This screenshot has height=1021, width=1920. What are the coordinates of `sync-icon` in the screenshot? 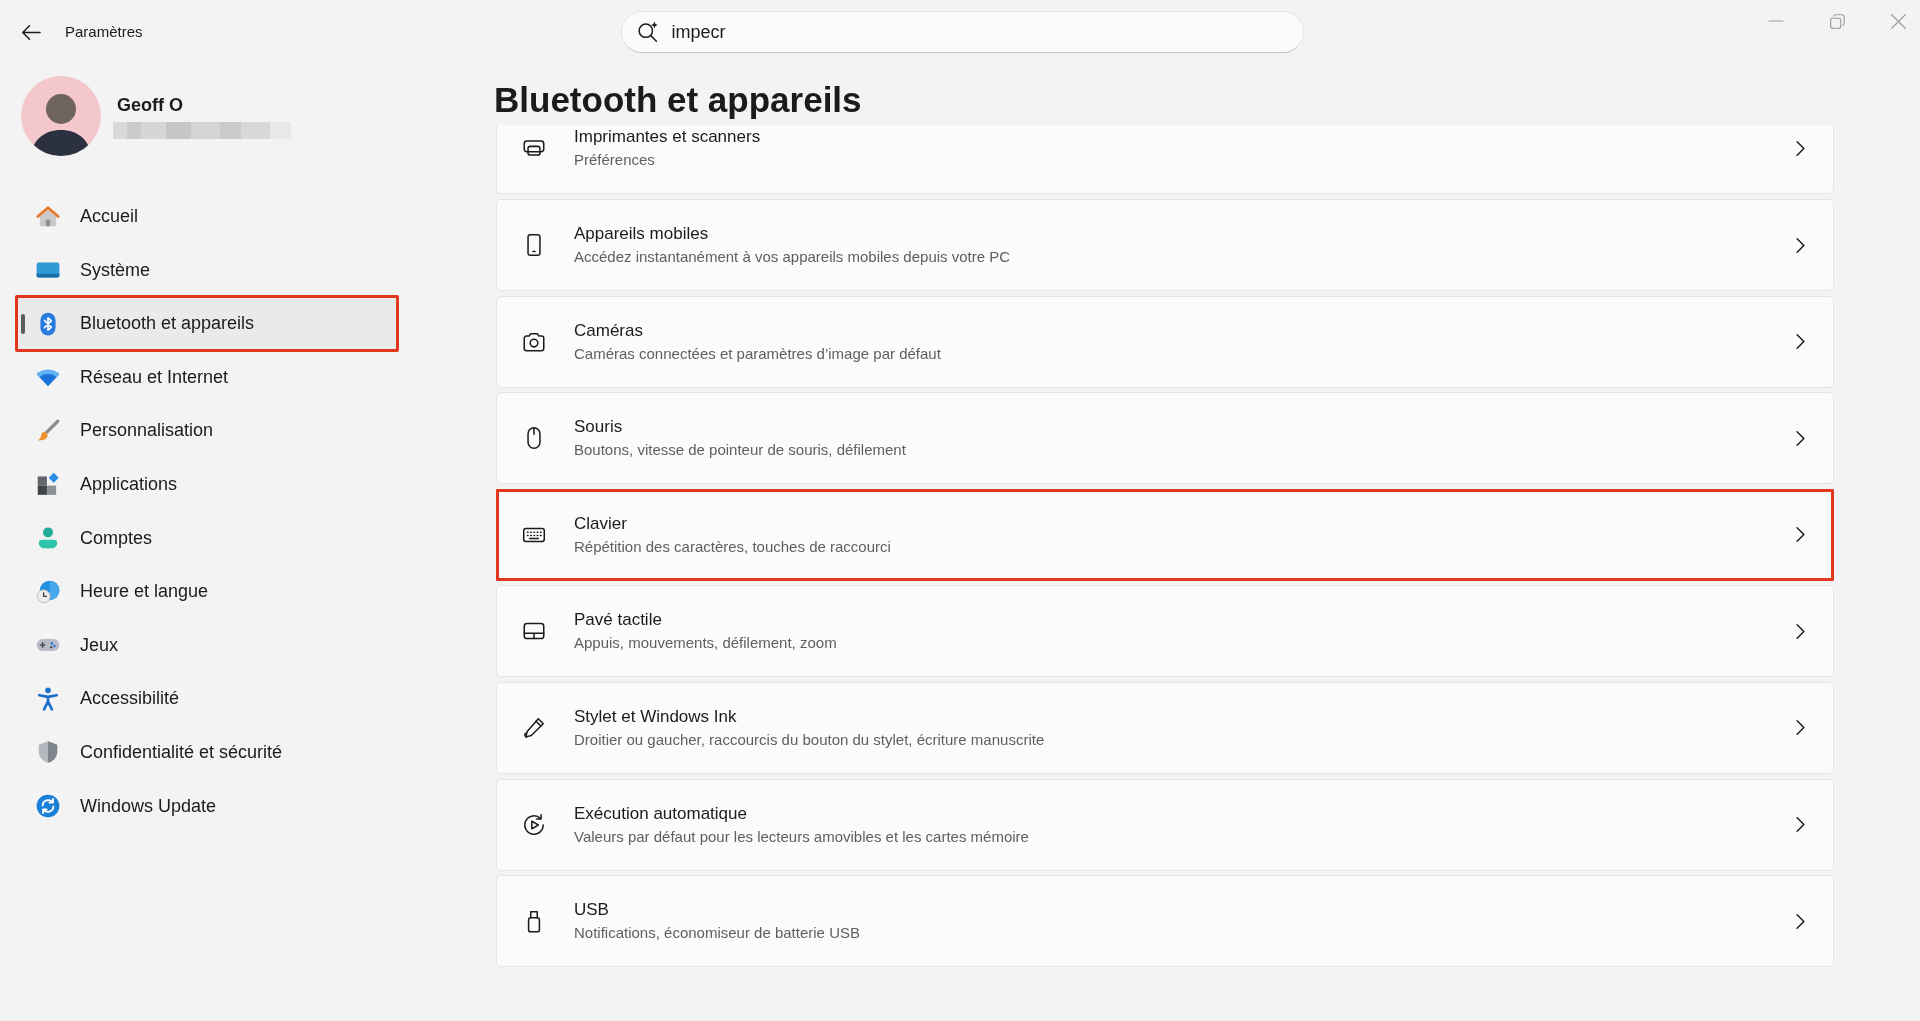 It's located at (48, 806).